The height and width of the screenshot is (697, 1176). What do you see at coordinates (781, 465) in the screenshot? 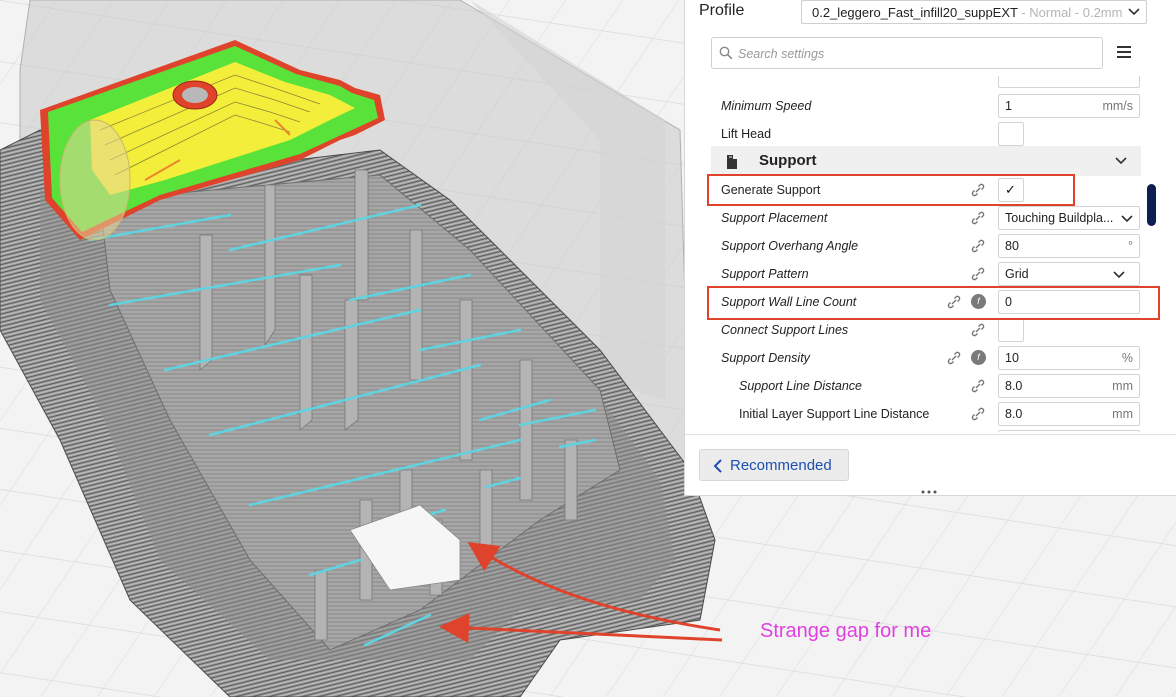
I see `recommended-label: Recommended` at bounding box center [781, 465].